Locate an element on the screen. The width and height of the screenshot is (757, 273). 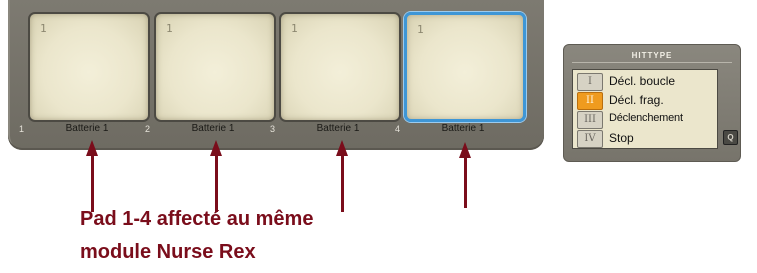
pad-slot-3: 1 3 Batterie 1 is located at coordinates (335, 74).